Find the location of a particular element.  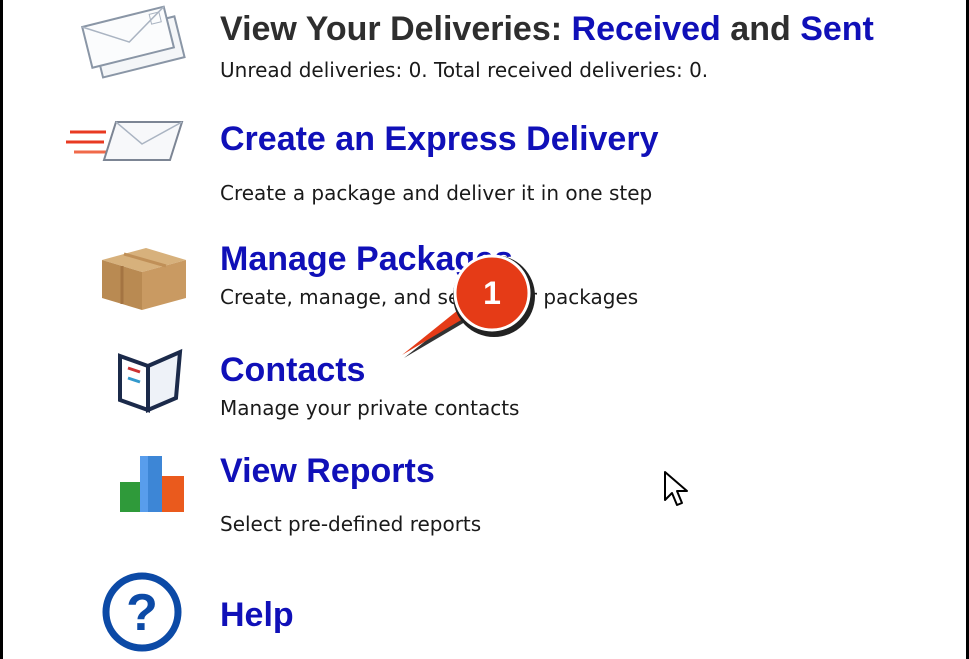

sent-link: Sent is located at coordinates (837, 29).